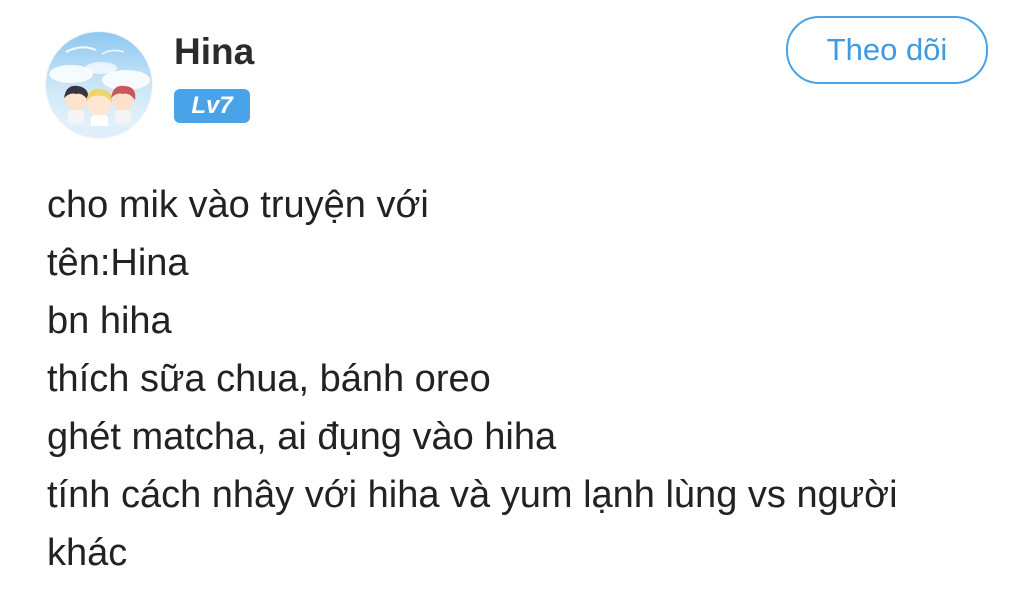 The width and height of the screenshot is (1035, 600). Describe the element at coordinates (269, 379) in the screenshot. I see `post-line: thích sữa chua, bánh oreo` at that location.